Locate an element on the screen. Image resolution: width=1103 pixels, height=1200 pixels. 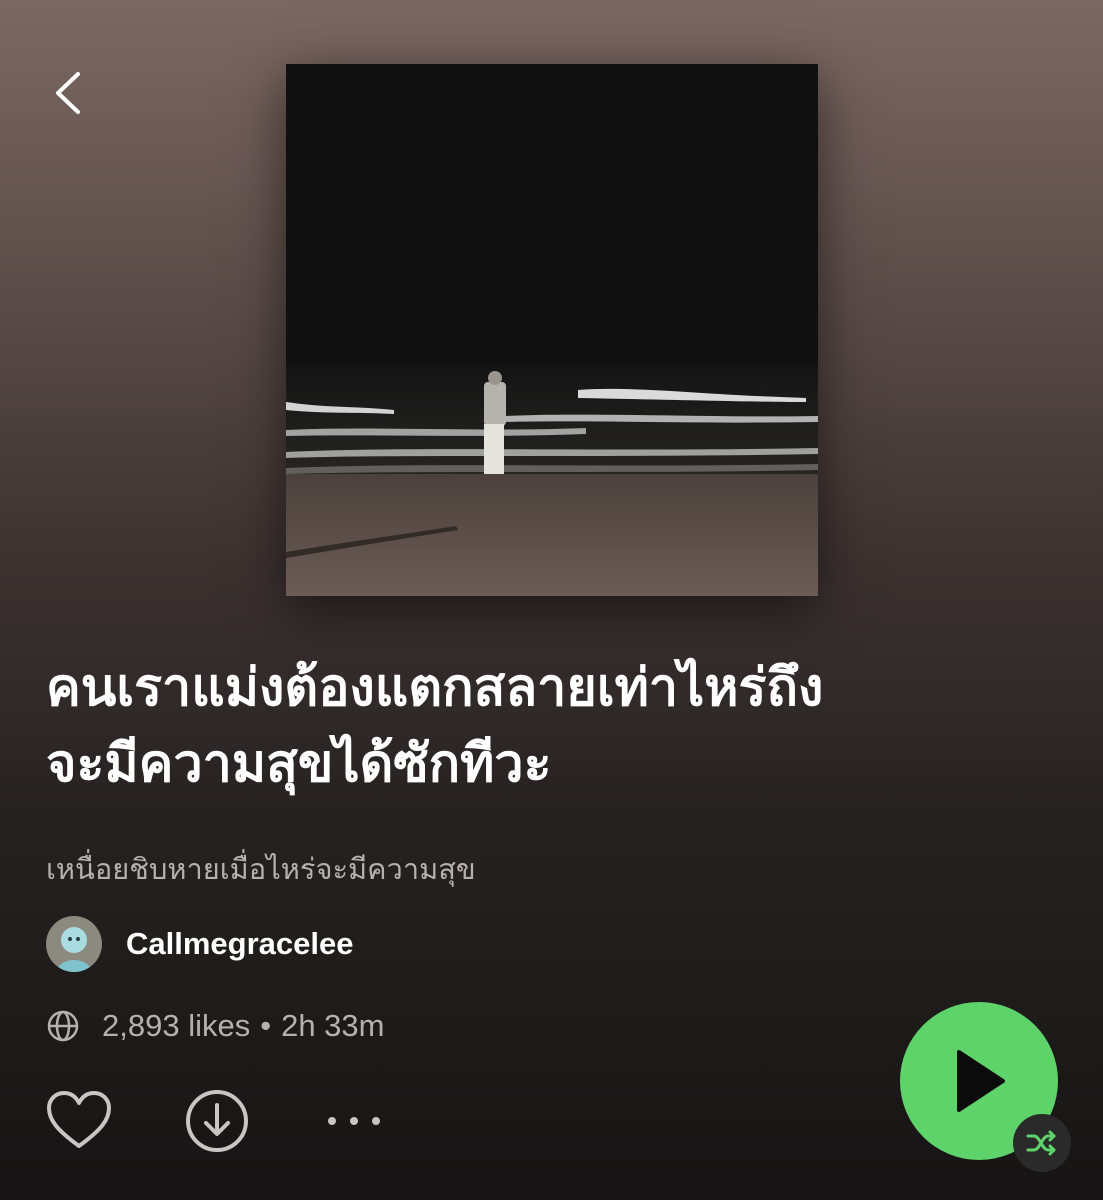
like-button is located at coordinates (79, 1121).